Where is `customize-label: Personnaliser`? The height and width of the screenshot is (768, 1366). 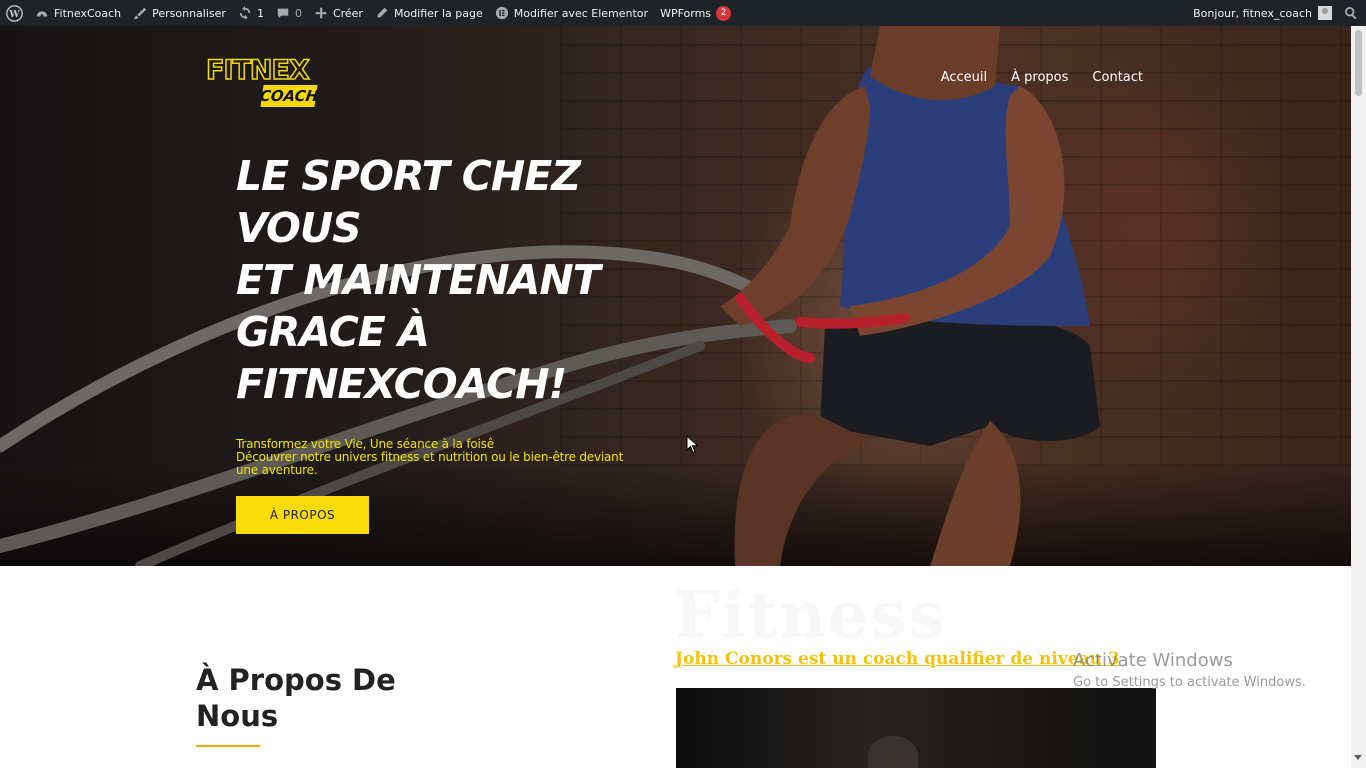
customize-label: Personnaliser is located at coordinates (189, 13).